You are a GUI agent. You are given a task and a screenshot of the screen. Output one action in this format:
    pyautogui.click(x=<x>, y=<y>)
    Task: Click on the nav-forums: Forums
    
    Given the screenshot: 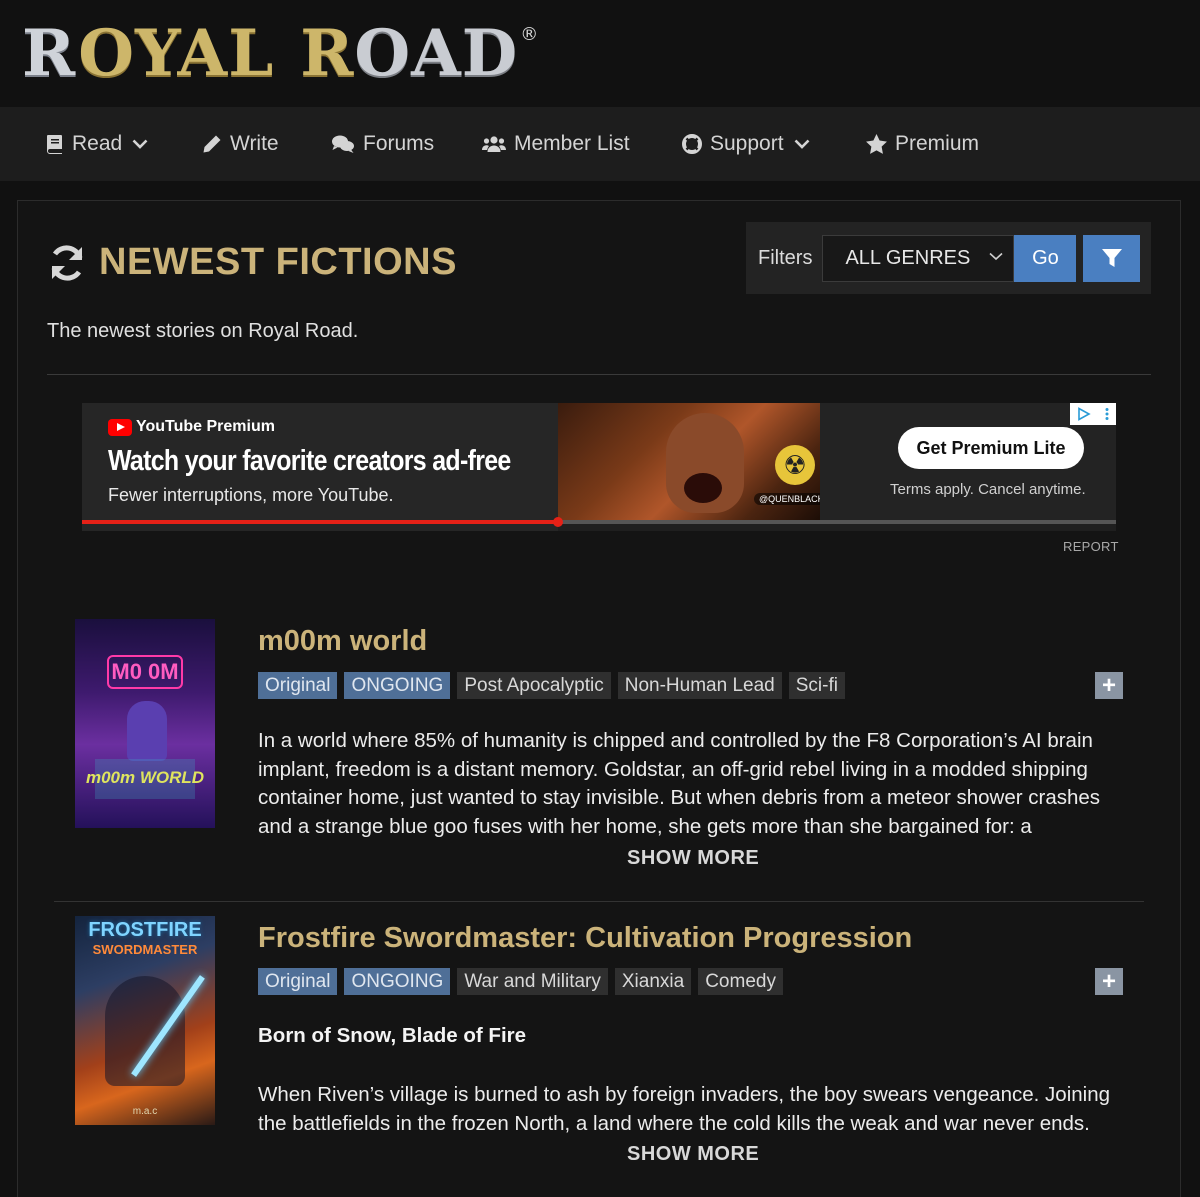 What is the action you would take?
    pyautogui.click(x=382, y=144)
    